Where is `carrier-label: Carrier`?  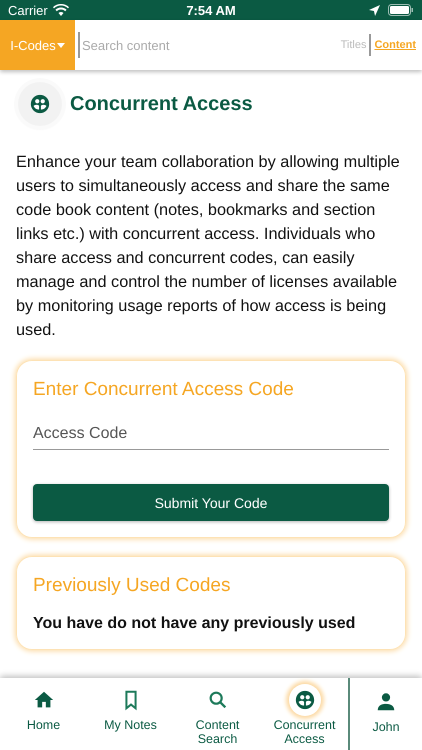
carrier-label: Carrier is located at coordinates (28, 10).